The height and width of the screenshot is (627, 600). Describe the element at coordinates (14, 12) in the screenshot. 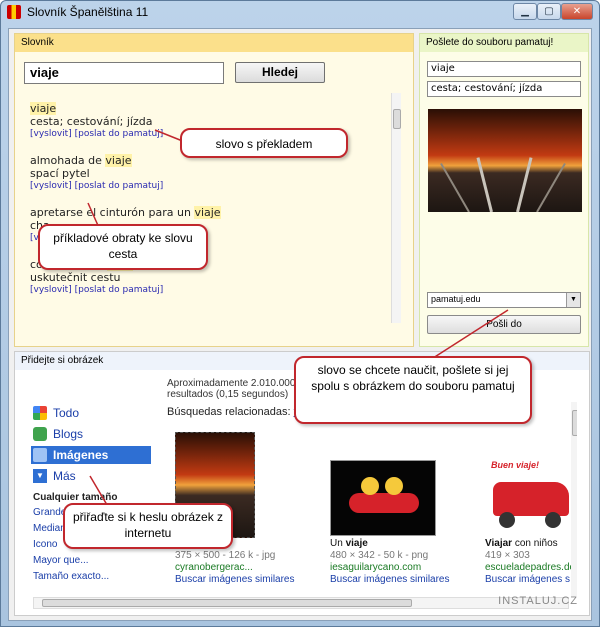

I see `app-flag-icon` at that location.